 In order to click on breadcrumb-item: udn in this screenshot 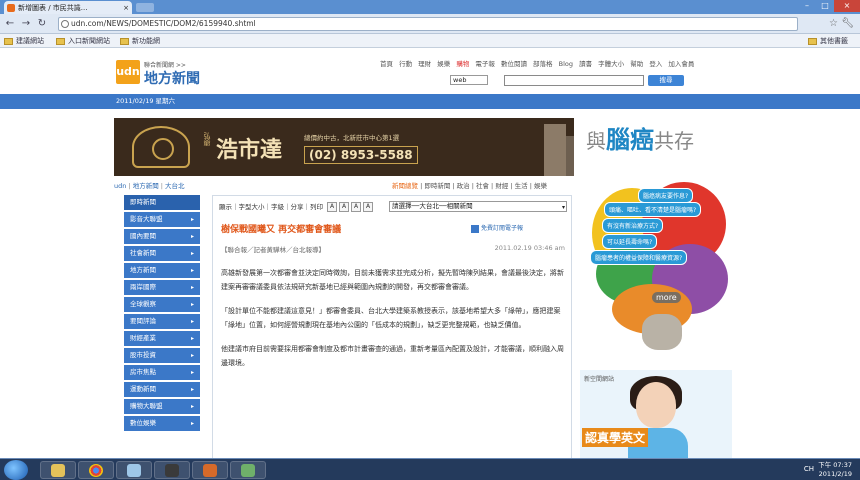, I will do `click(120, 186)`.